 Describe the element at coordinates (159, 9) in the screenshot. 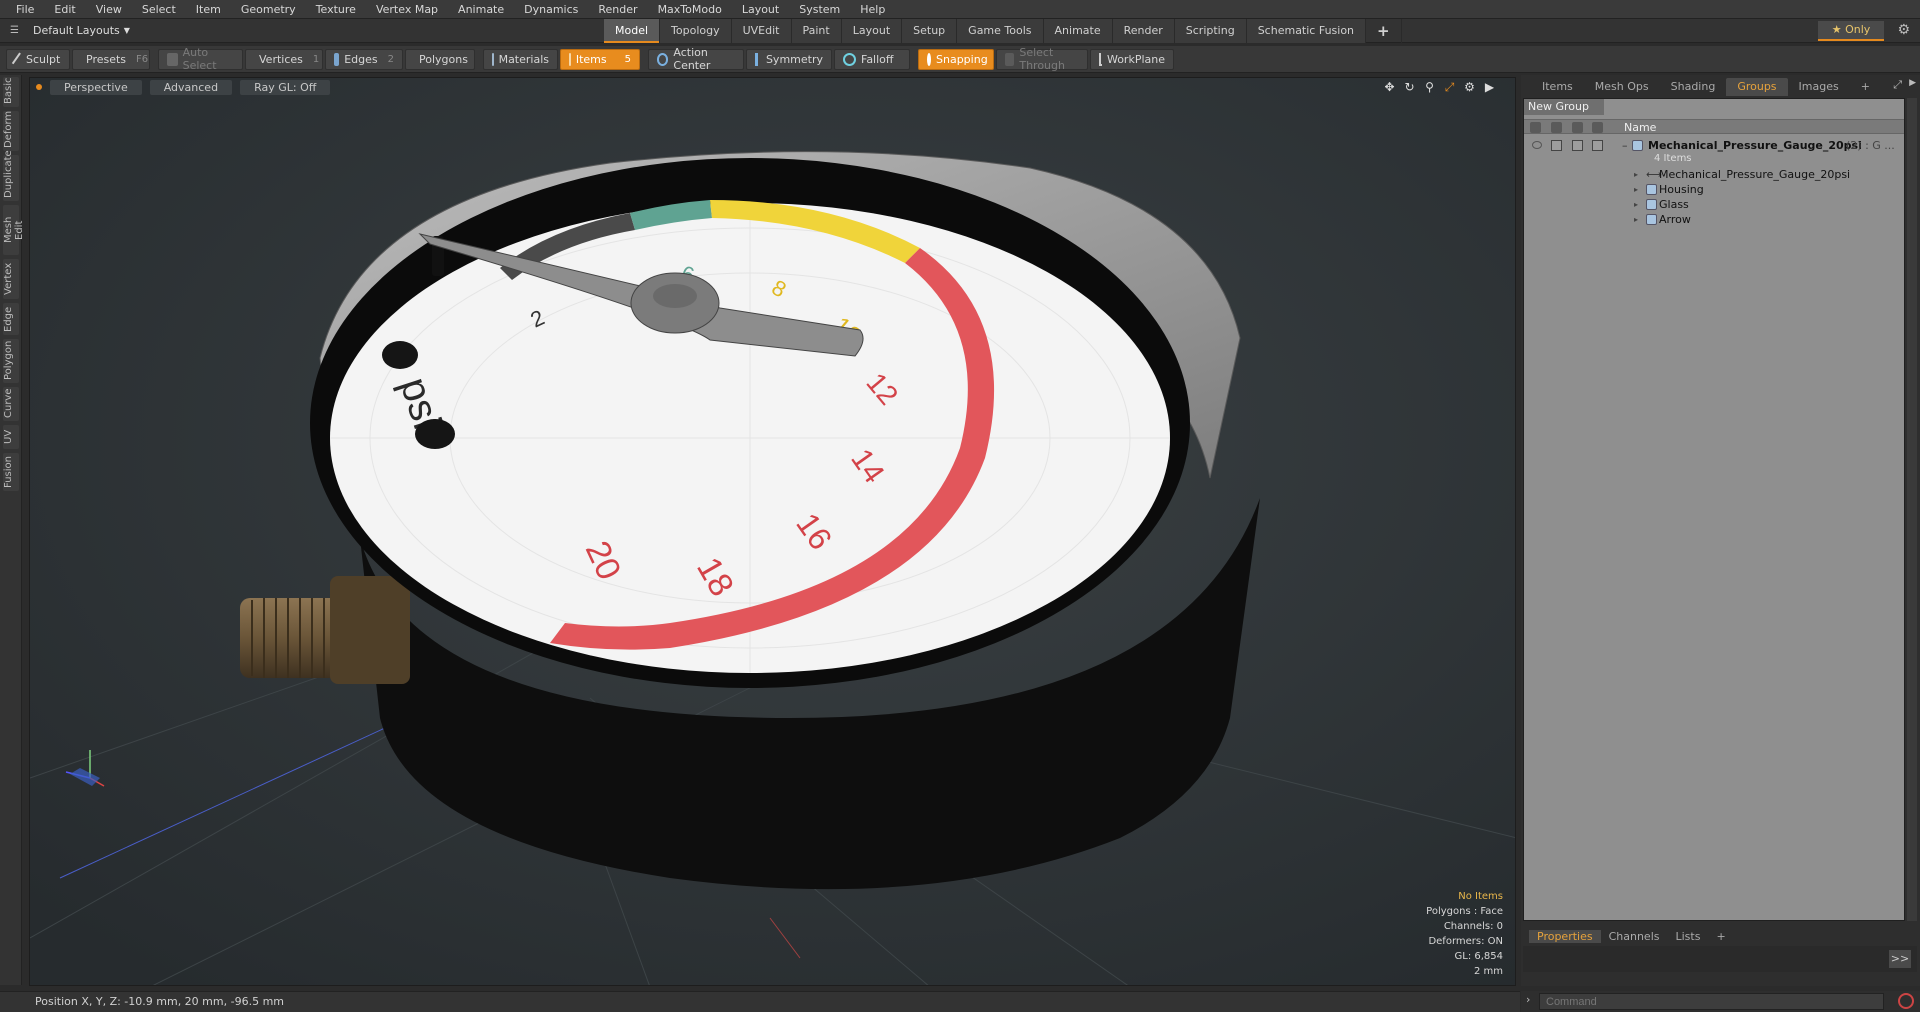

I see `menu-select: Select` at that location.